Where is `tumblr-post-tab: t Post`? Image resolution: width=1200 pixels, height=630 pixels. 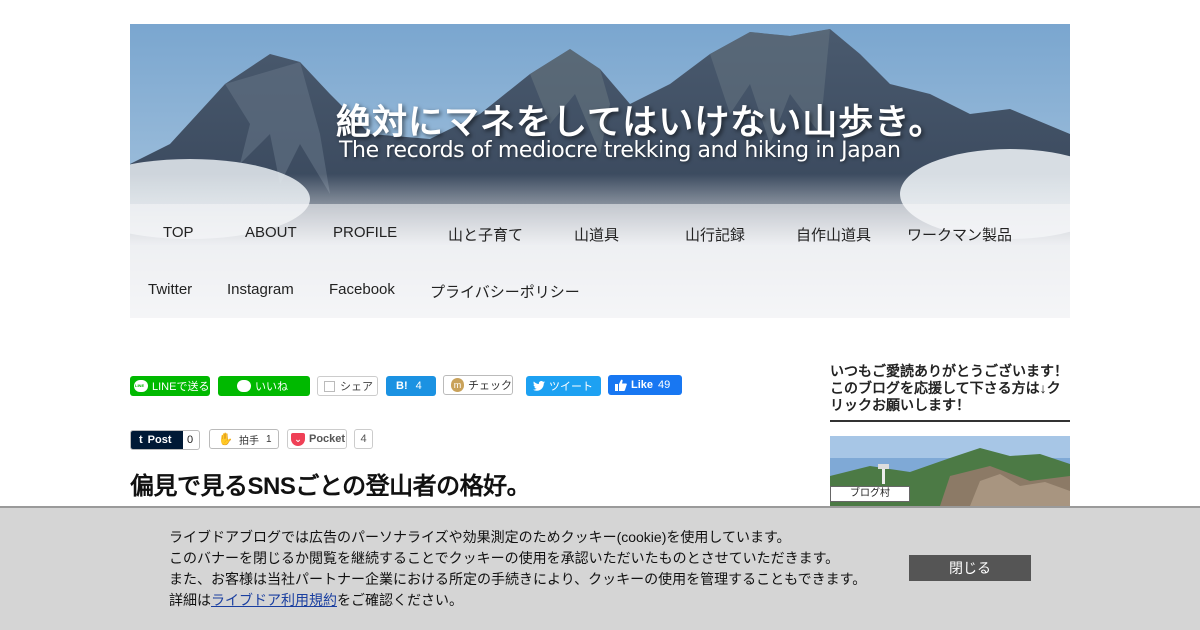
tumblr-post-tab: t Post is located at coordinates (157, 440).